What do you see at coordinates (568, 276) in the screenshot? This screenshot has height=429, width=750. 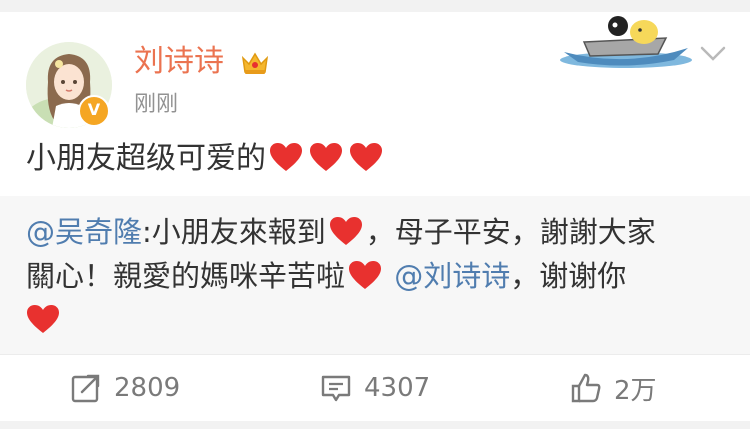 I see `repost-text-part: ，谢谢你` at bounding box center [568, 276].